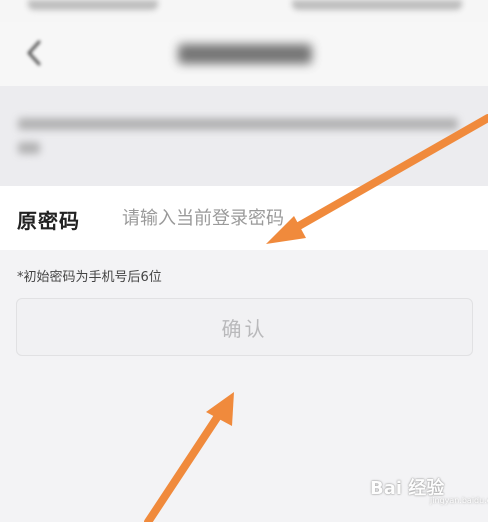  What do you see at coordinates (89, 277) in the screenshot?
I see `password-hint: *初始密码为手机号后6位` at bounding box center [89, 277].